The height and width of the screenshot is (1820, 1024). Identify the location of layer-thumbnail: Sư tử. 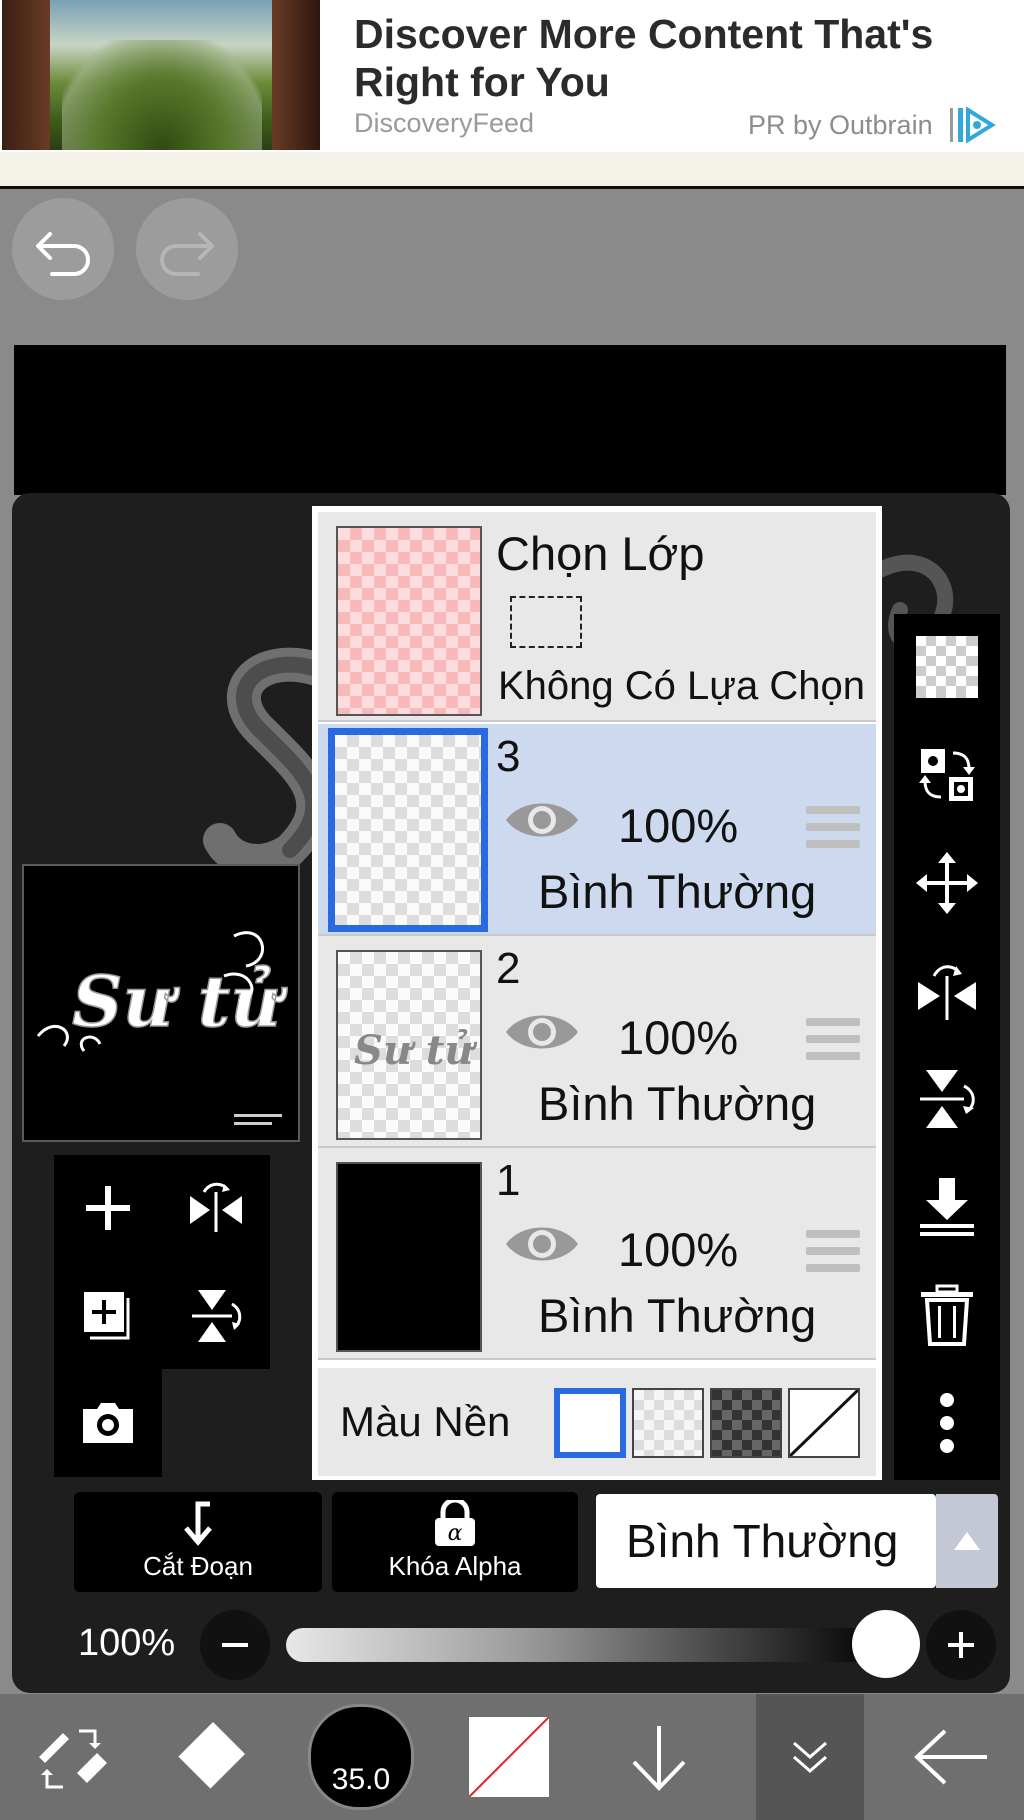
(409, 1045).